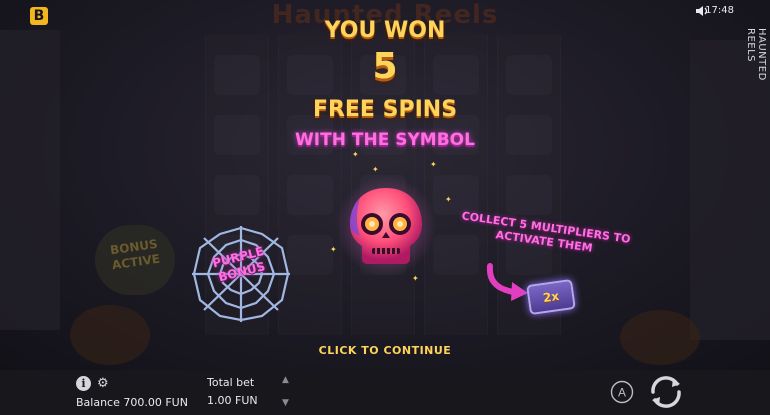 The width and height of the screenshot is (770, 415). What do you see at coordinates (385, 350) in the screenshot?
I see `click-to-continue: CLICK TO CONTINUE` at bounding box center [385, 350].